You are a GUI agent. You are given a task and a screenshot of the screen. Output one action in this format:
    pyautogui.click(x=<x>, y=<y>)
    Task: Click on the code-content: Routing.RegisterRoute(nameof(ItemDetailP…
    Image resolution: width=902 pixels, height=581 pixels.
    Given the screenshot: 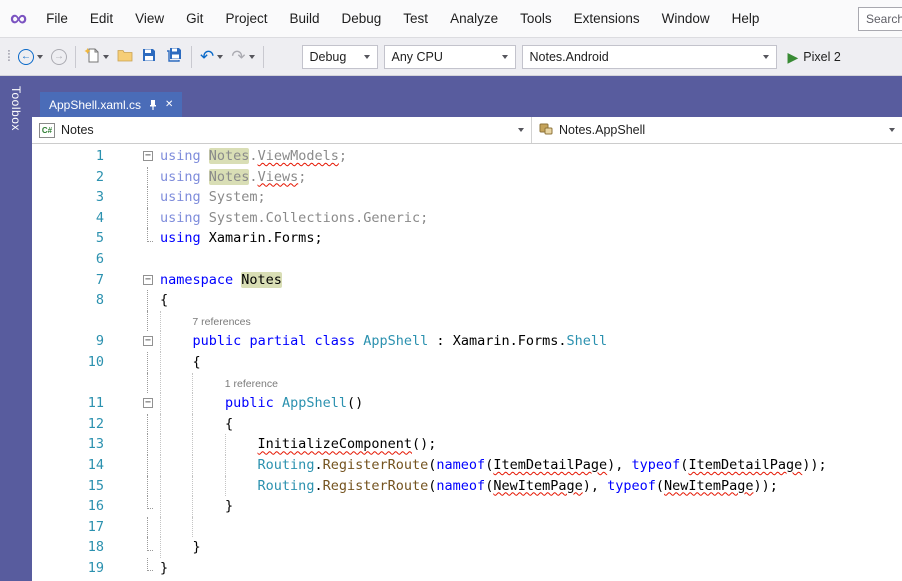 What is the action you would take?
    pyautogui.click(x=531, y=465)
    